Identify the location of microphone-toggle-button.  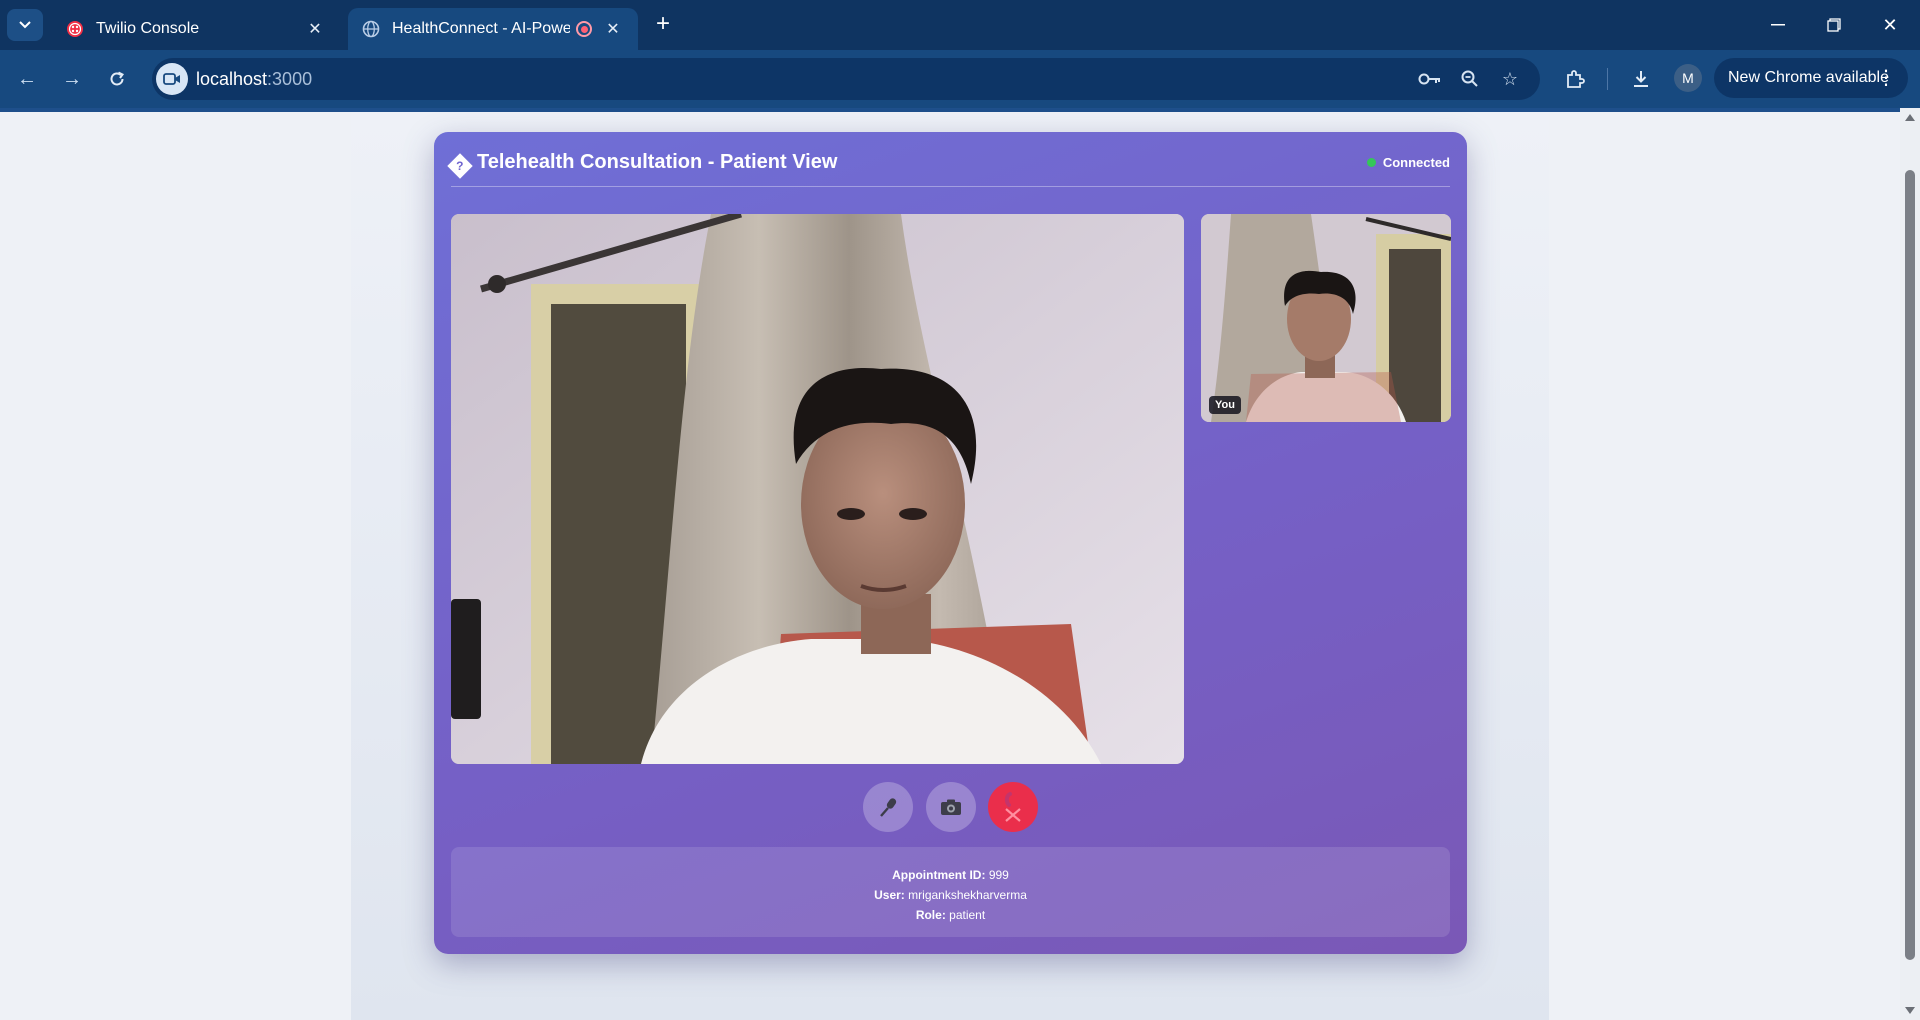
(888, 807).